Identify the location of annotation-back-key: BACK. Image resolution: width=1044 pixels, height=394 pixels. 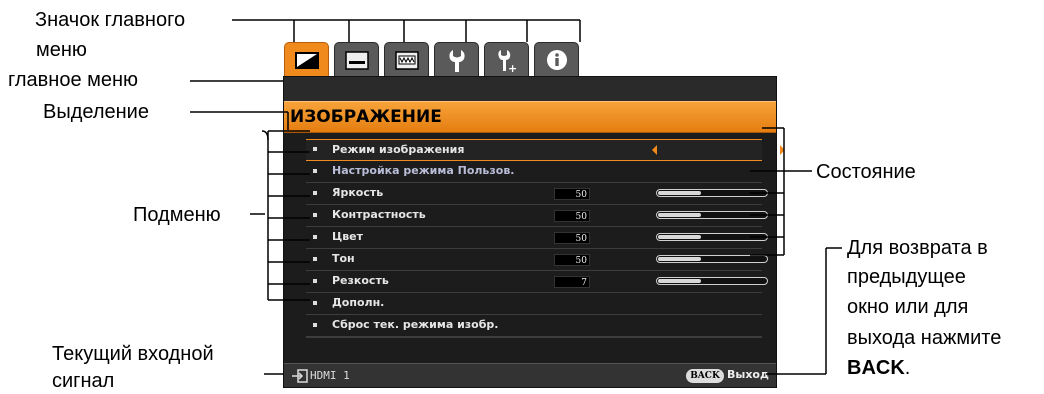
(876, 368).